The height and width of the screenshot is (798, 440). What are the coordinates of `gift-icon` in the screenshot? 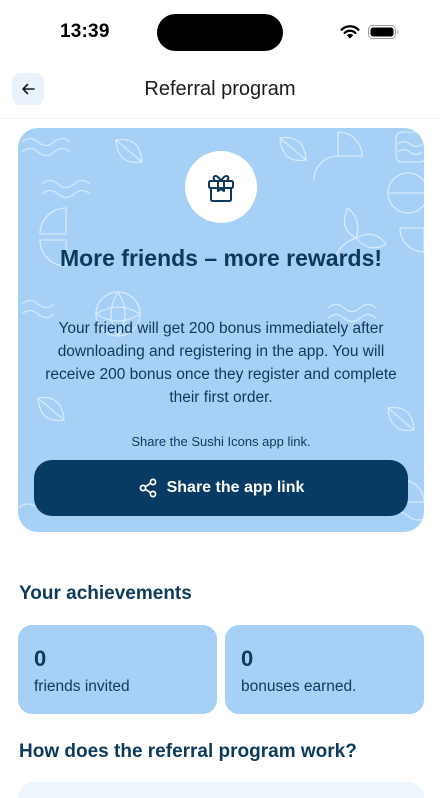 It's located at (221, 188).